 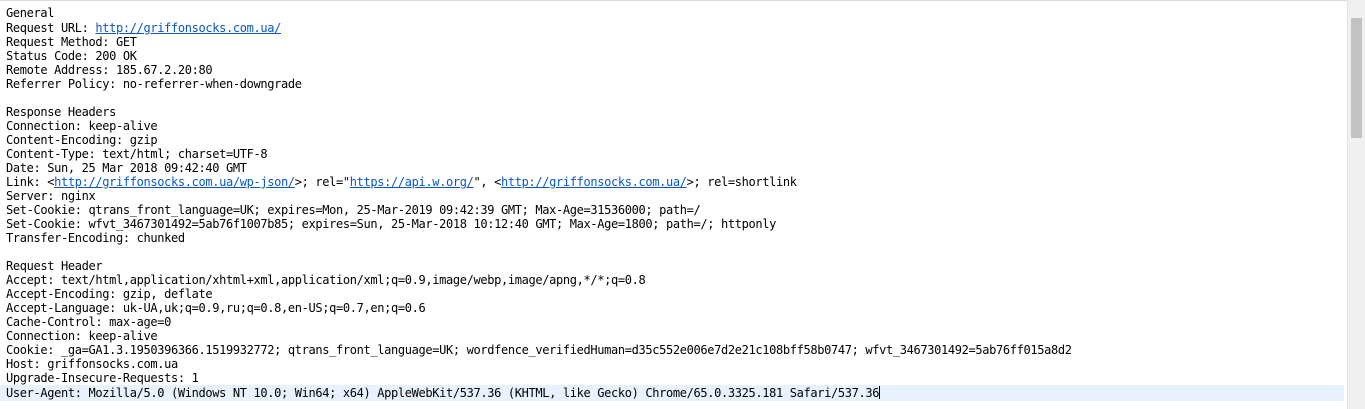 What do you see at coordinates (188, 28) in the screenshot?
I see `request-url-link: http://griffonsocks.com.ua/` at bounding box center [188, 28].